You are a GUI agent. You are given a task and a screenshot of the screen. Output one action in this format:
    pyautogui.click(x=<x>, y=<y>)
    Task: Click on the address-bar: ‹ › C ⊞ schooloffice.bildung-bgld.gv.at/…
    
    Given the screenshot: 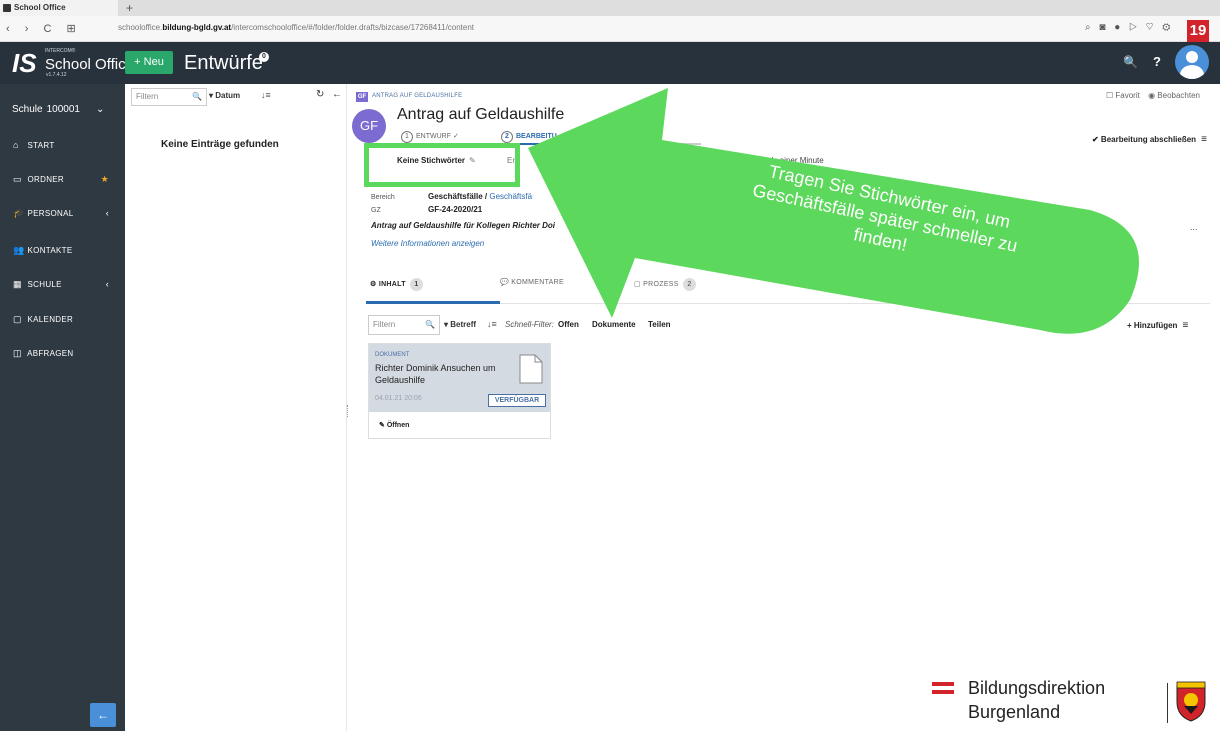 What is the action you would take?
    pyautogui.click(x=610, y=29)
    